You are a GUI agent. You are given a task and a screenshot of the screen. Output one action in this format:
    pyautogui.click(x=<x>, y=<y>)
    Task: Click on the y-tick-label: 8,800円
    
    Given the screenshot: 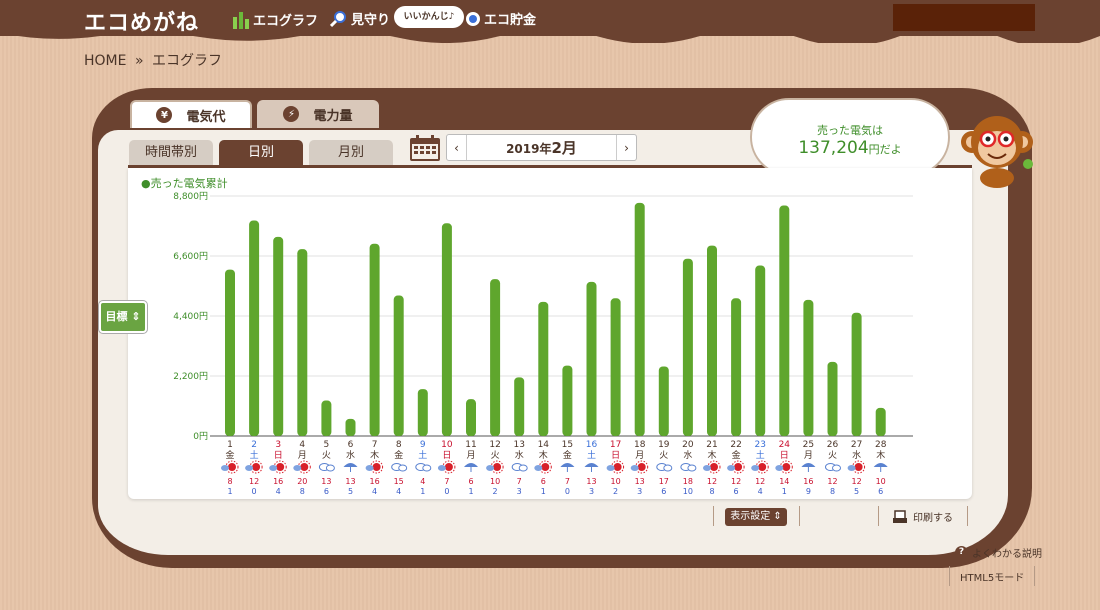 What is the action you would take?
    pyautogui.click(x=190, y=196)
    